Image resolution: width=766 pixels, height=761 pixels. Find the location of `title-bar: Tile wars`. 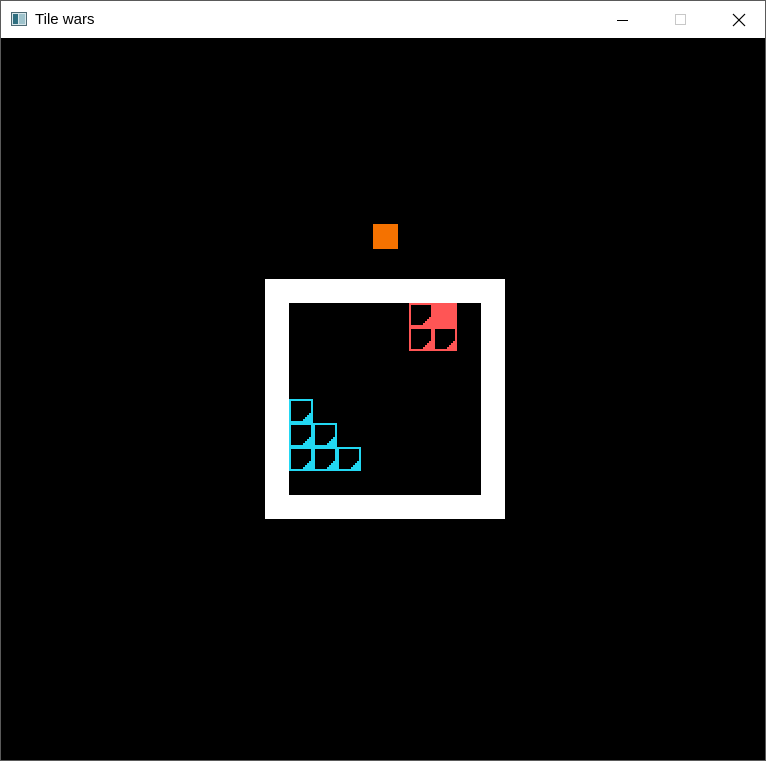

title-bar: Tile wars is located at coordinates (383, 19).